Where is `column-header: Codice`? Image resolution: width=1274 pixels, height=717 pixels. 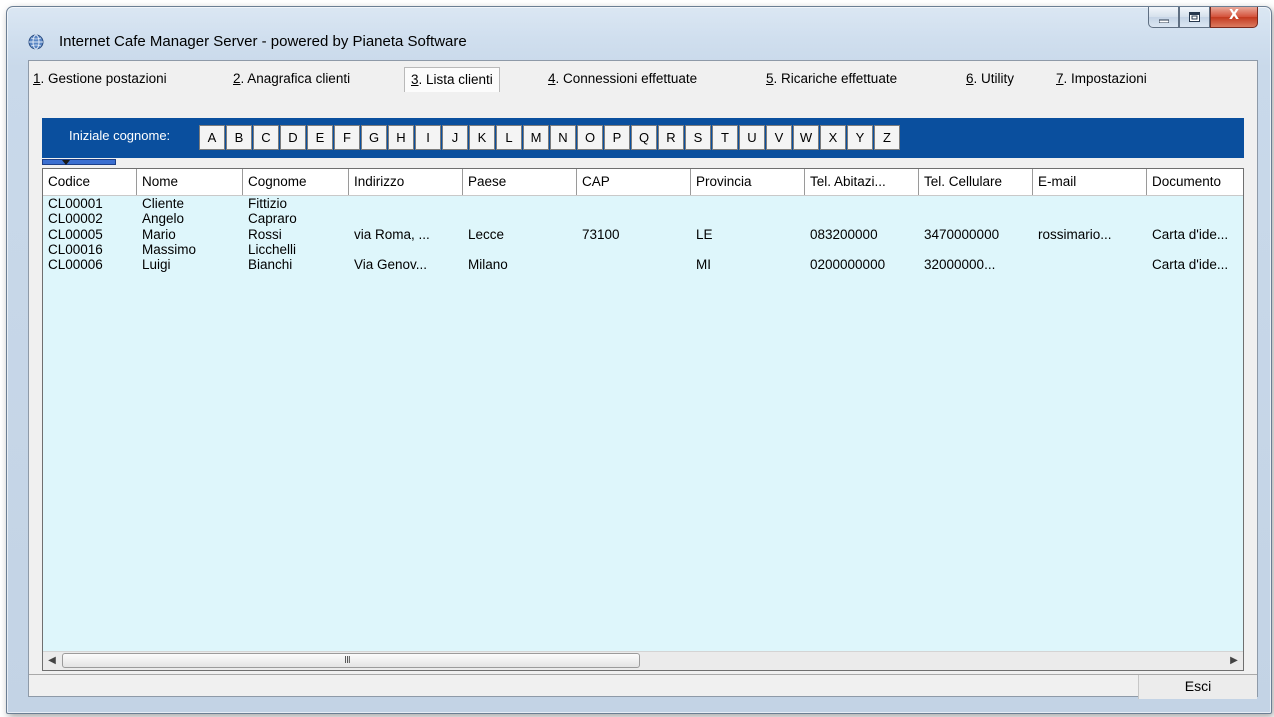
column-header: Codice is located at coordinates (90, 182).